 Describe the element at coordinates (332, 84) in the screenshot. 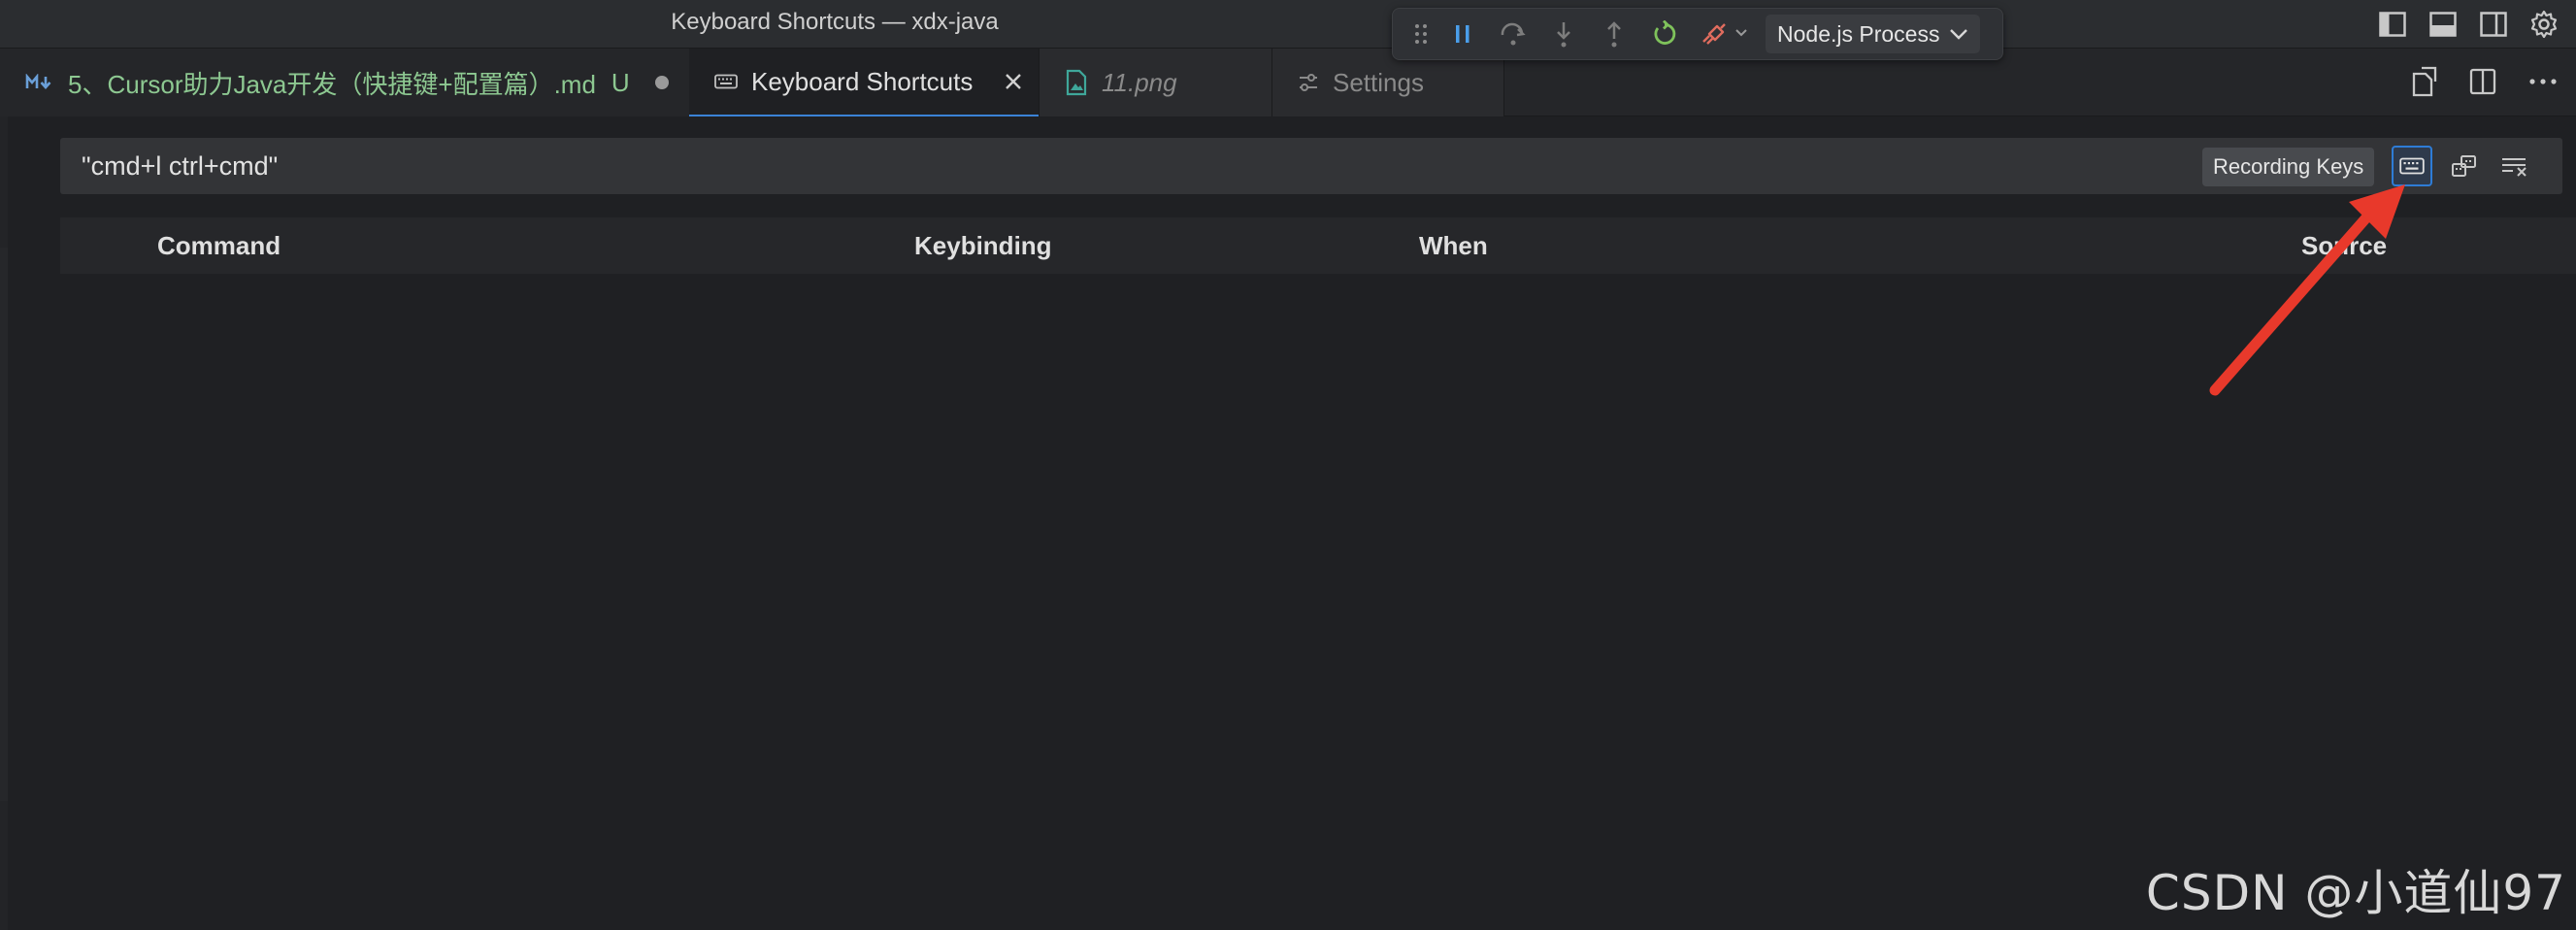

I see `tab-label: 5、Cursor助力Java开发（快捷键+配置篇）.md` at that location.